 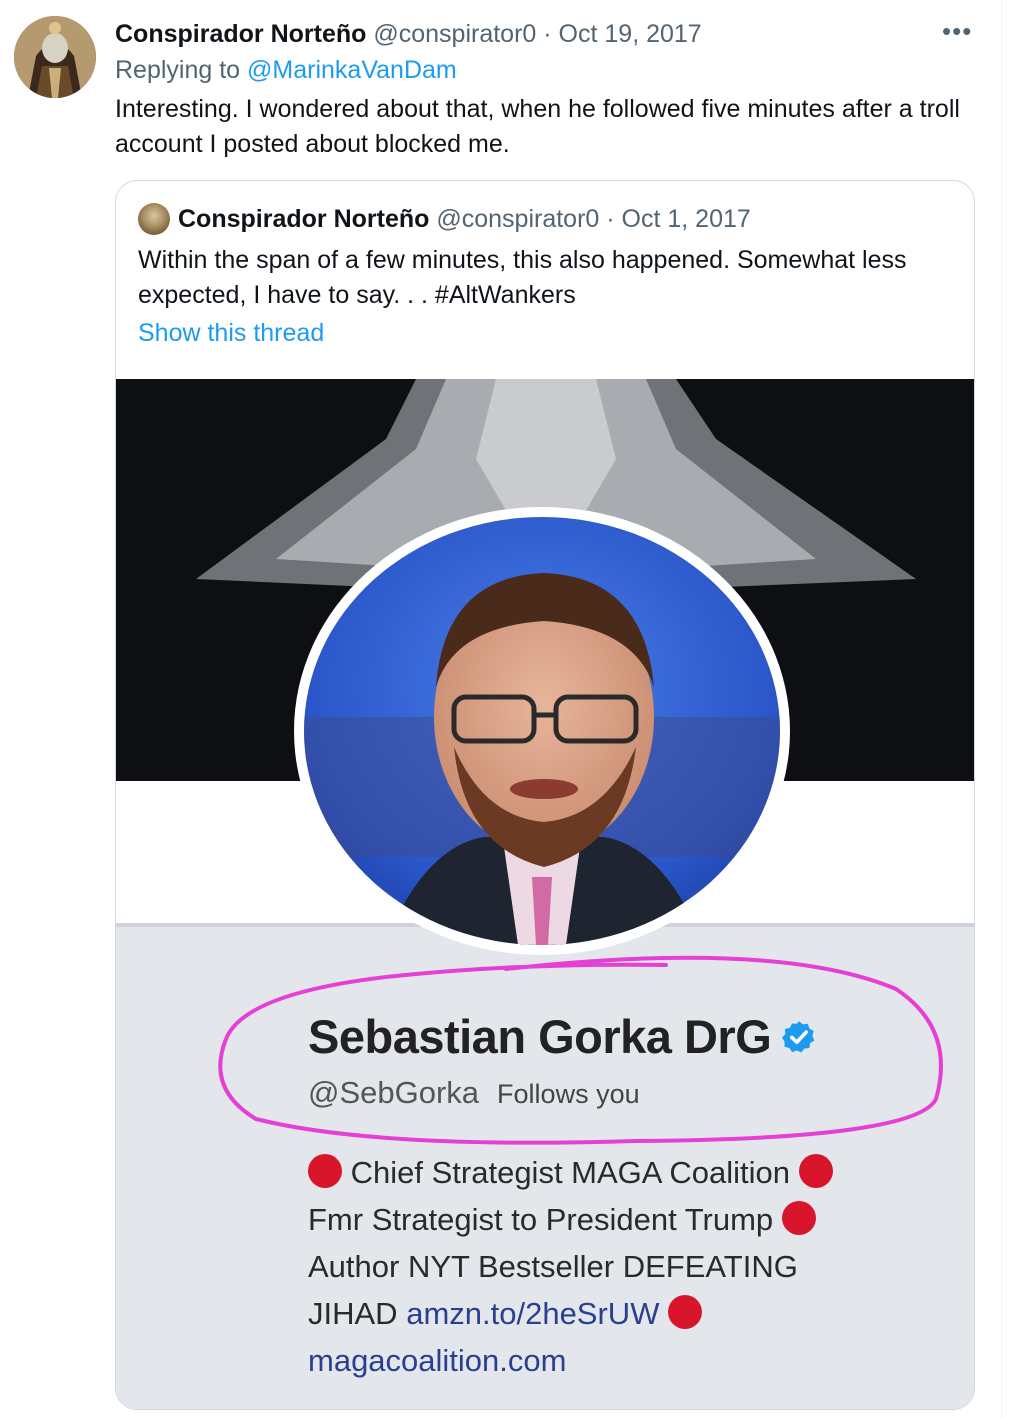 I want to click on column-divider, so click(x=1001, y=709).